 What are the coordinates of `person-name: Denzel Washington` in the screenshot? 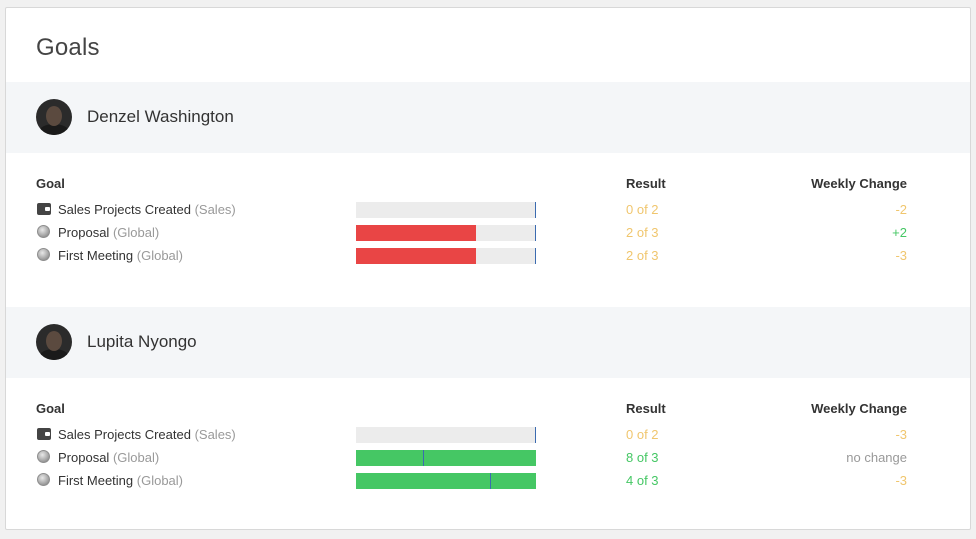 It's located at (160, 117).